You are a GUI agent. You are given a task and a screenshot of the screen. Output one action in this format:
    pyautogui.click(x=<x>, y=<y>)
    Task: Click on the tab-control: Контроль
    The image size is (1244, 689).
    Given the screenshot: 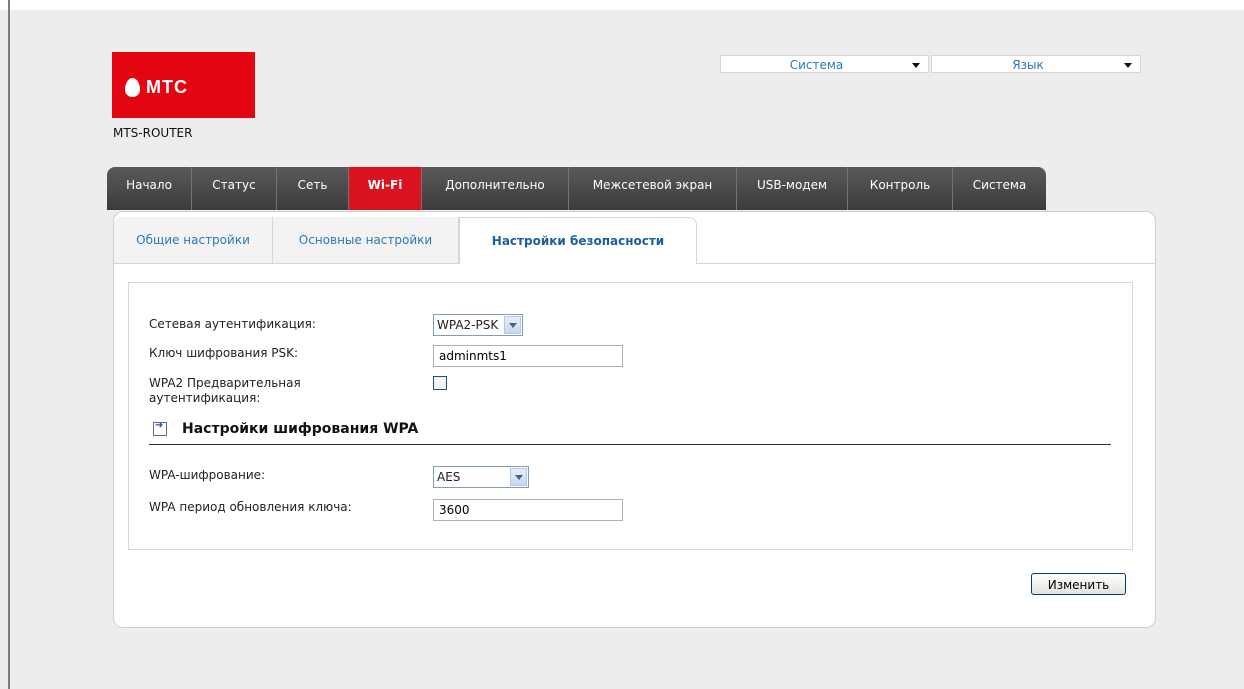 What is the action you would take?
    pyautogui.click(x=900, y=188)
    